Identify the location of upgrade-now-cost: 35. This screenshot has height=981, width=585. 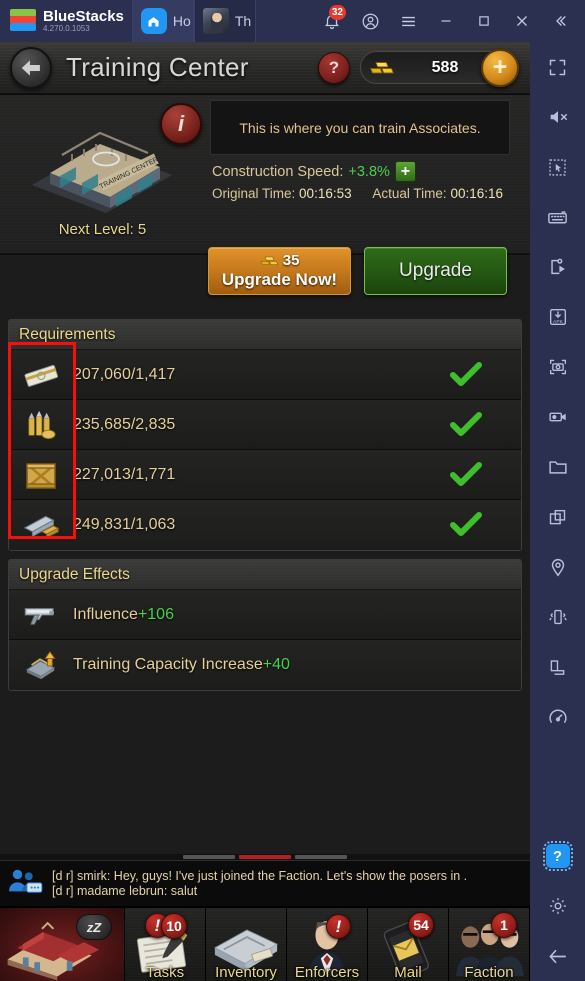
(291, 260).